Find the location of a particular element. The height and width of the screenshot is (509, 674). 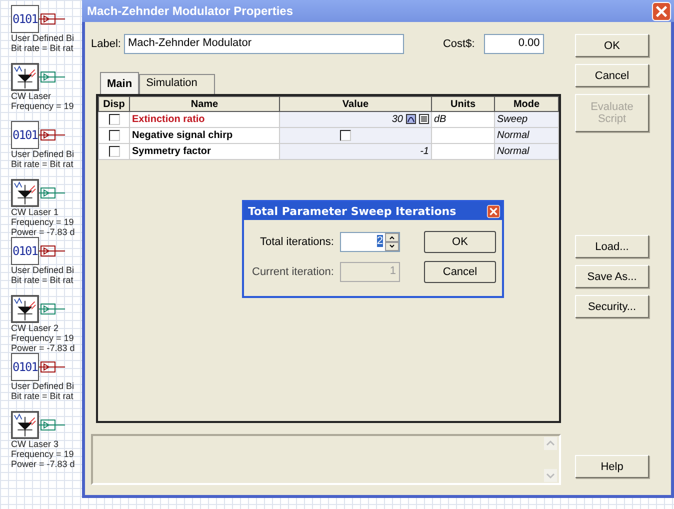

parameter-name: Extinction ratio is located at coordinates (168, 119).